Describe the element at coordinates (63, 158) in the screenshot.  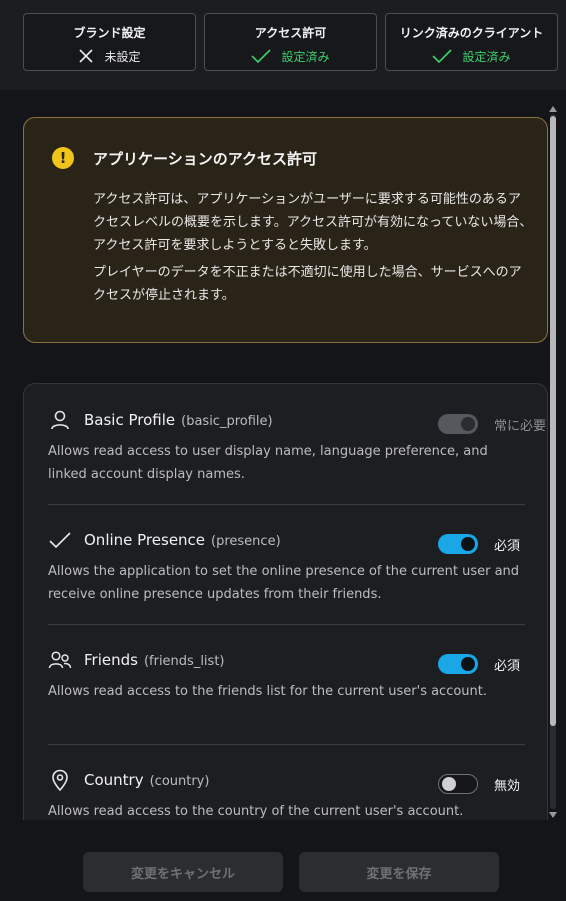
I see `warning-icon: !` at that location.